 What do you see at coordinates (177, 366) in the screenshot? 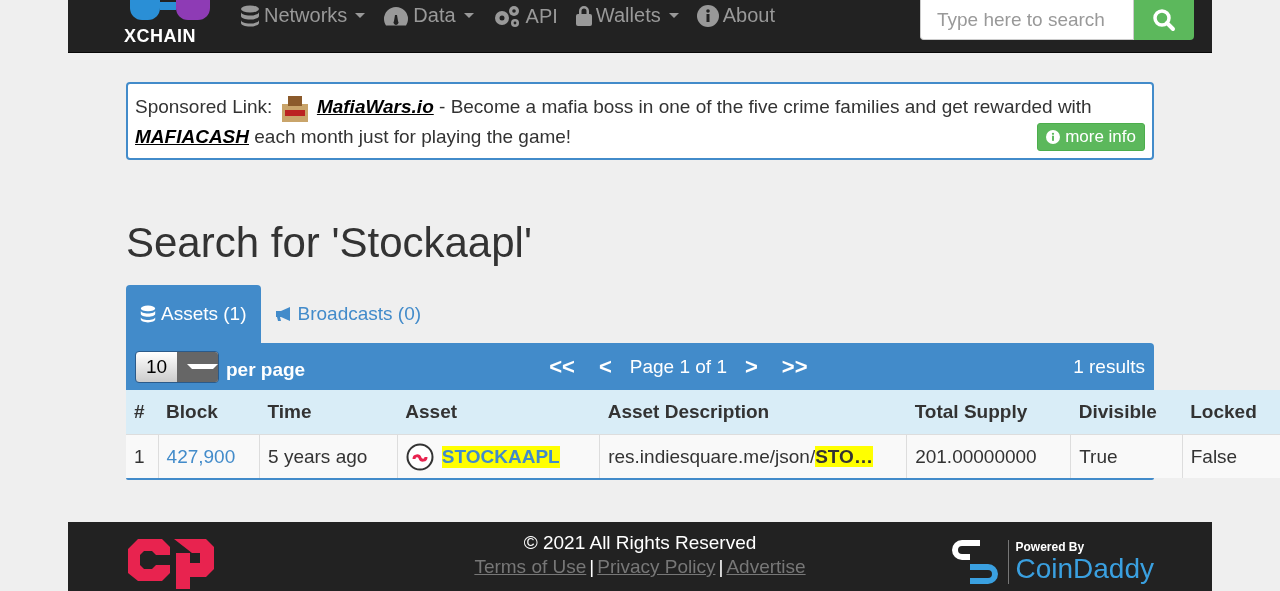
I see `per-page-select: 10` at bounding box center [177, 366].